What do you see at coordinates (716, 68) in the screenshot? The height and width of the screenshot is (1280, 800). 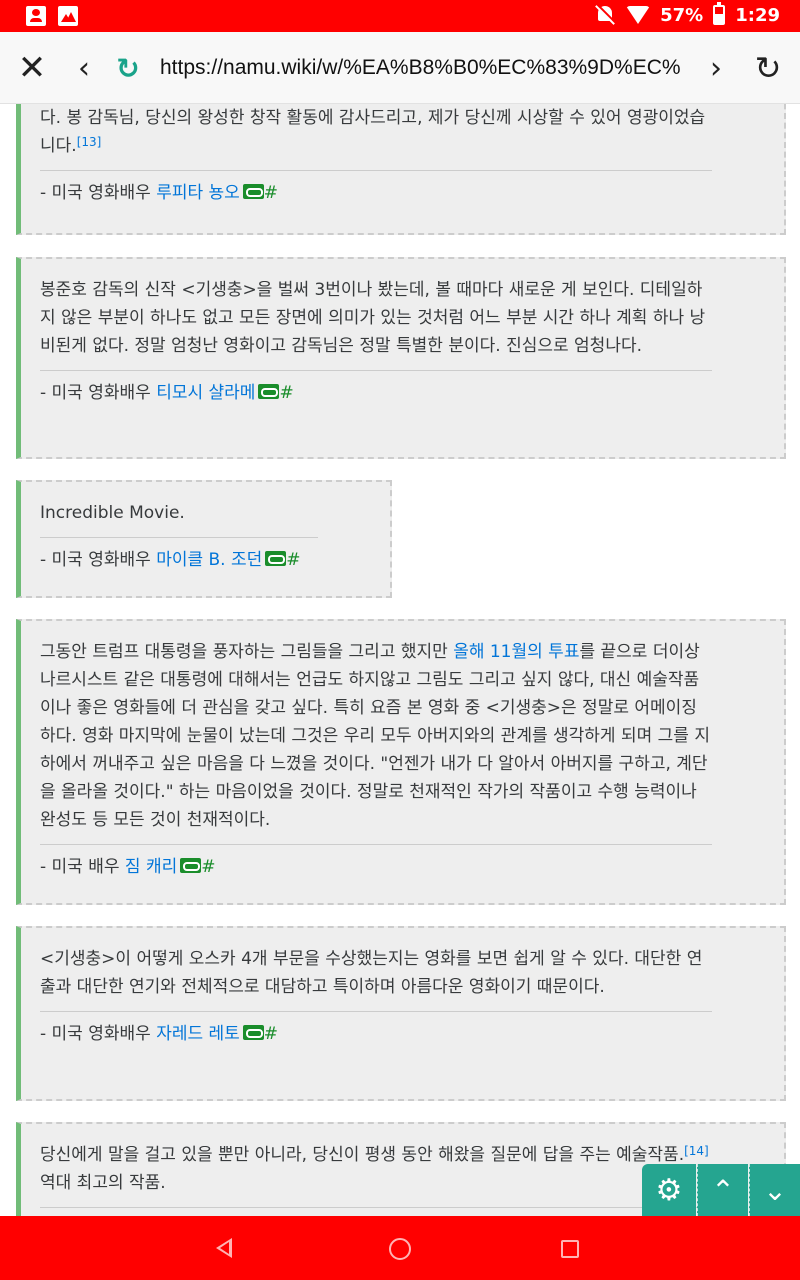 I see `forward-icon: ›` at bounding box center [716, 68].